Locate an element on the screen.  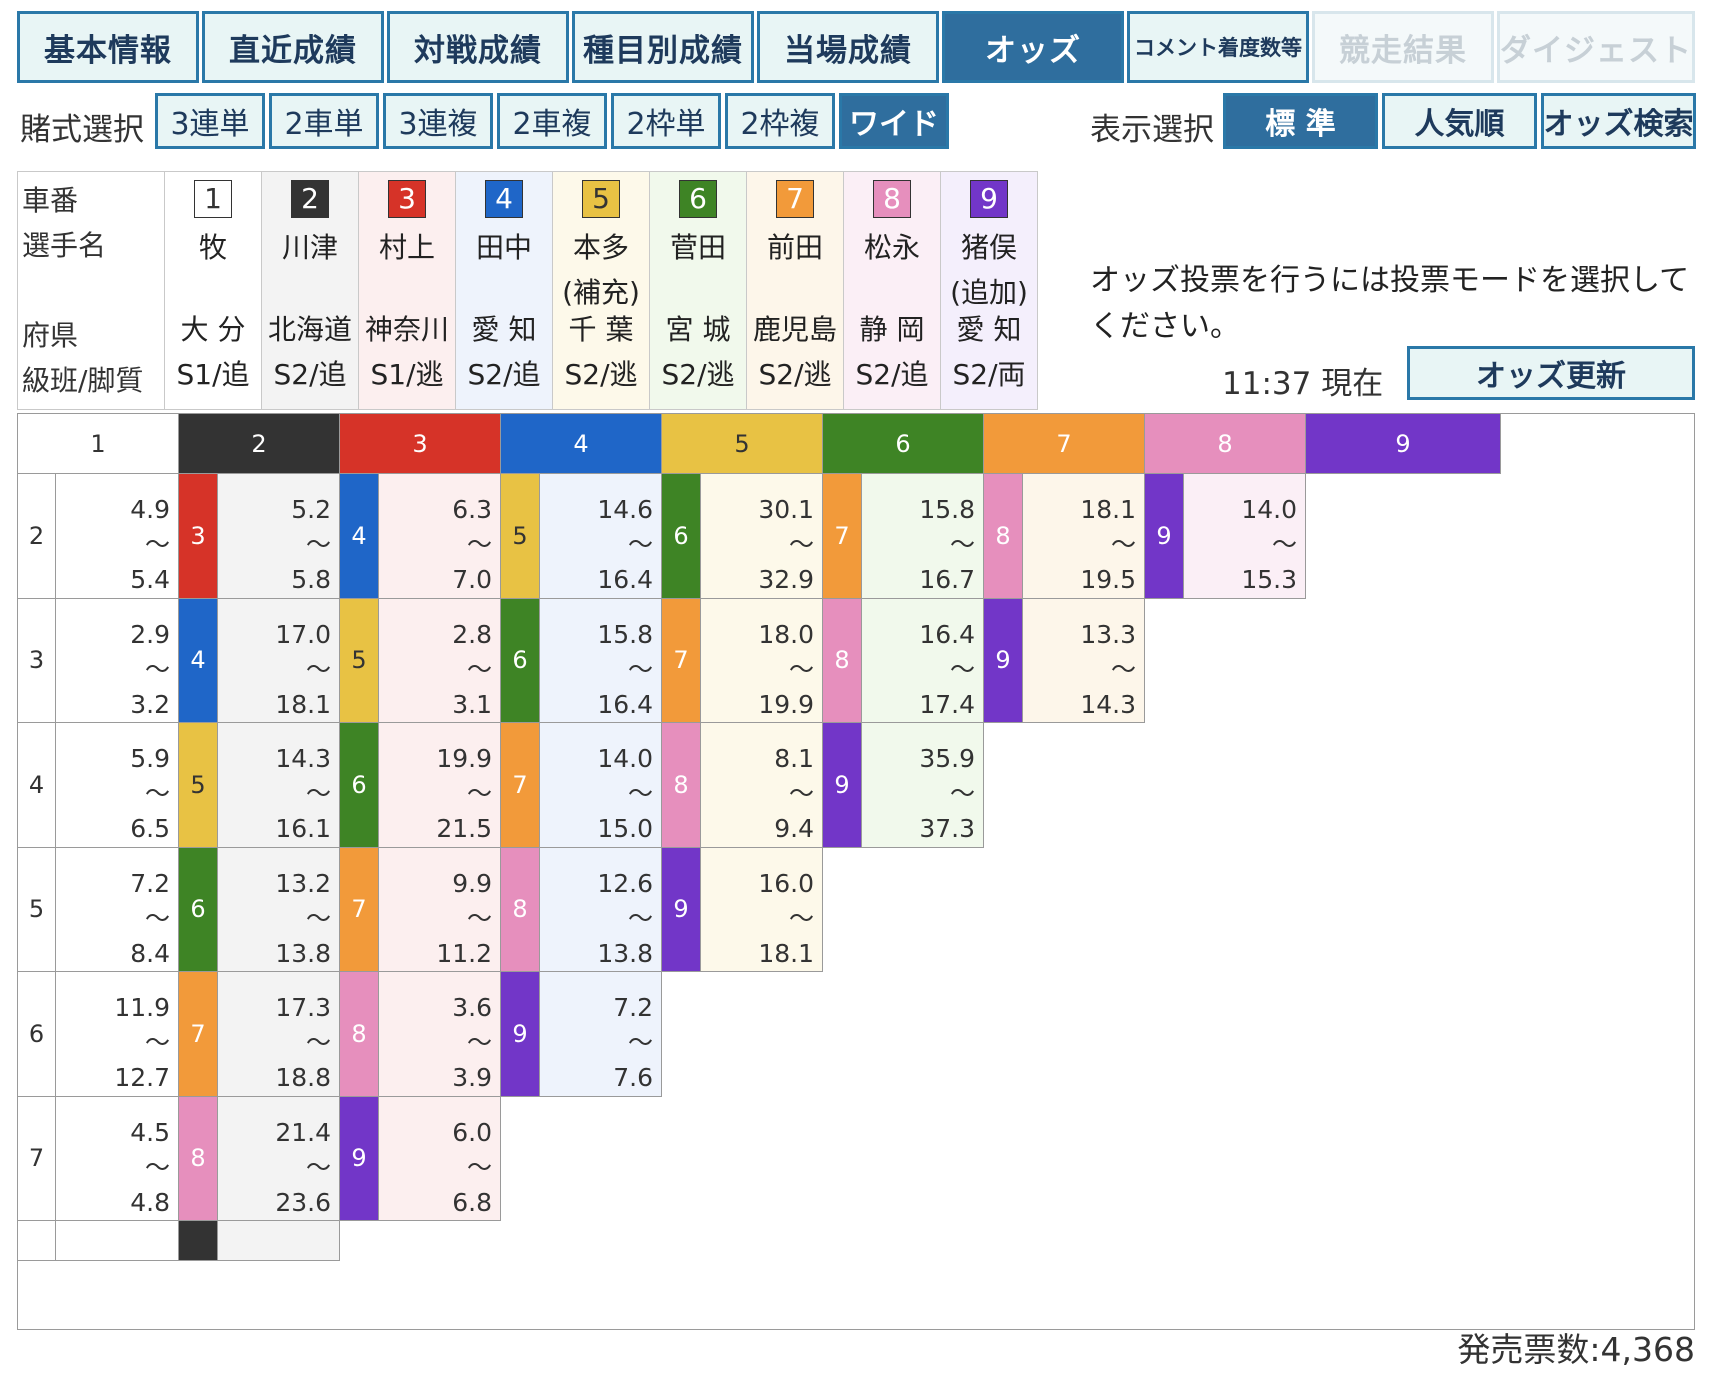
odds-cell: 7 14.0 〜 15.0 is located at coordinates (581, 785).